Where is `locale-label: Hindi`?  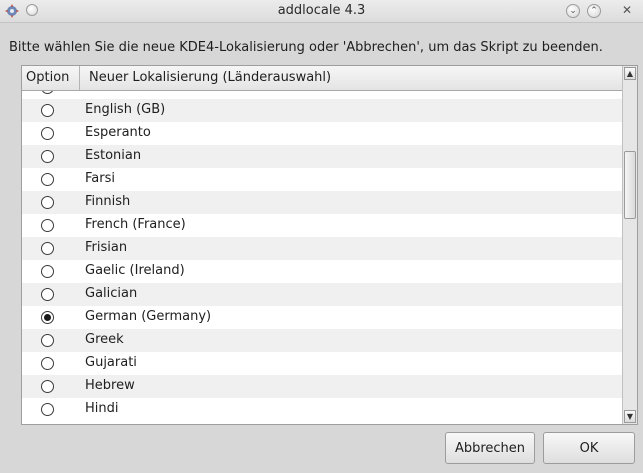 locale-label: Hindi is located at coordinates (102, 408).